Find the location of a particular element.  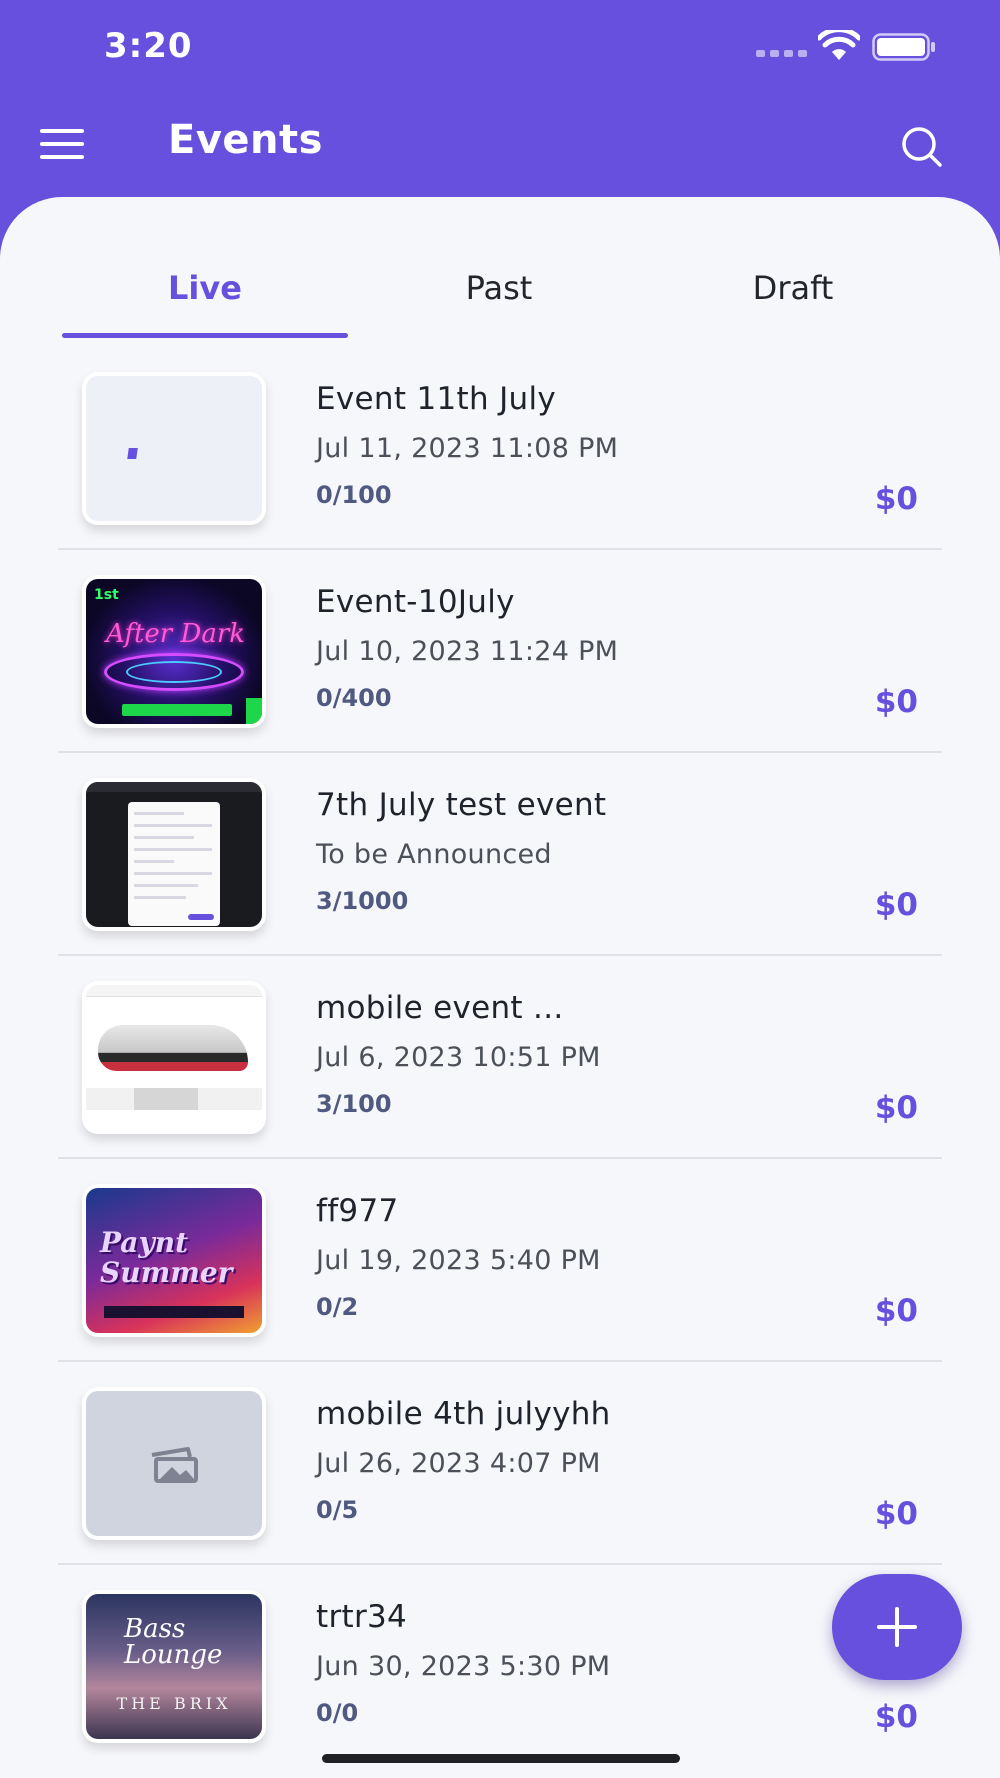

event-name: ff977 is located at coordinates (357, 1211).